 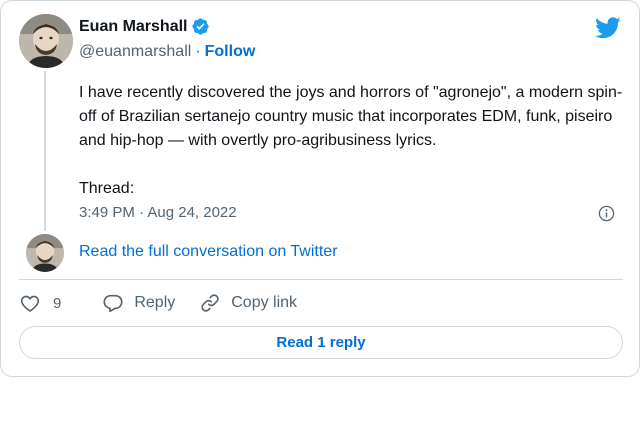 I want to click on author-name-row: Euan Marshall, so click(x=144, y=26).